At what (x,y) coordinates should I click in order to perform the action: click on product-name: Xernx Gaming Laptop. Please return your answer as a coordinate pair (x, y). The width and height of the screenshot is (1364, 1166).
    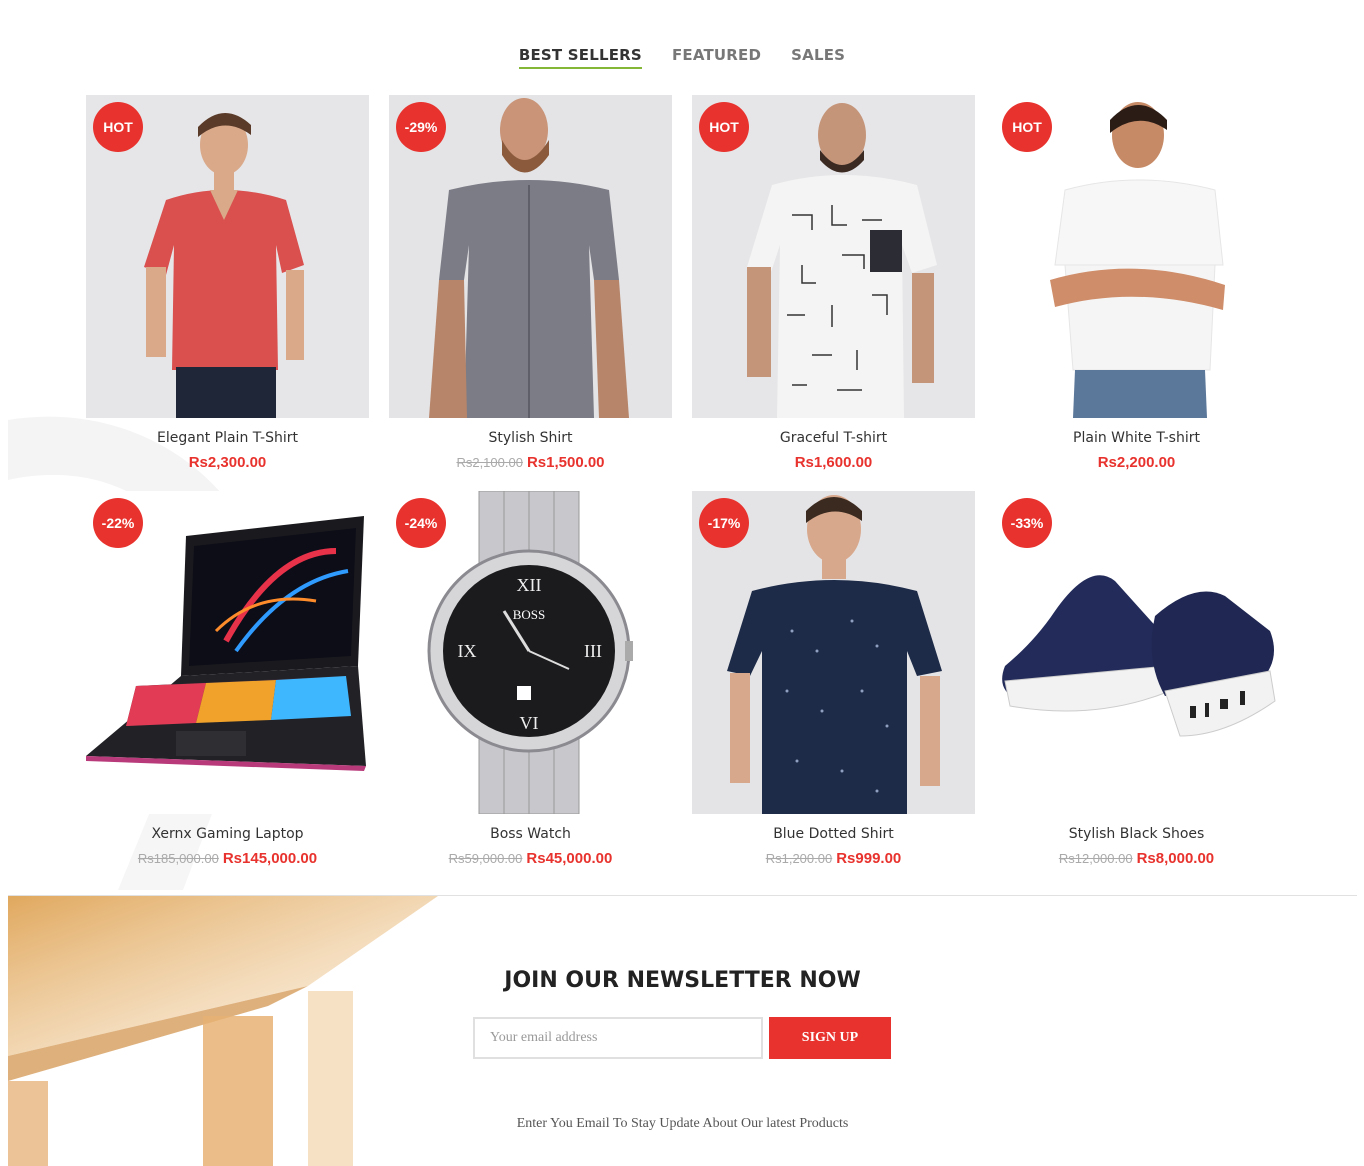
    Looking at the image, I should click on (227, 834).